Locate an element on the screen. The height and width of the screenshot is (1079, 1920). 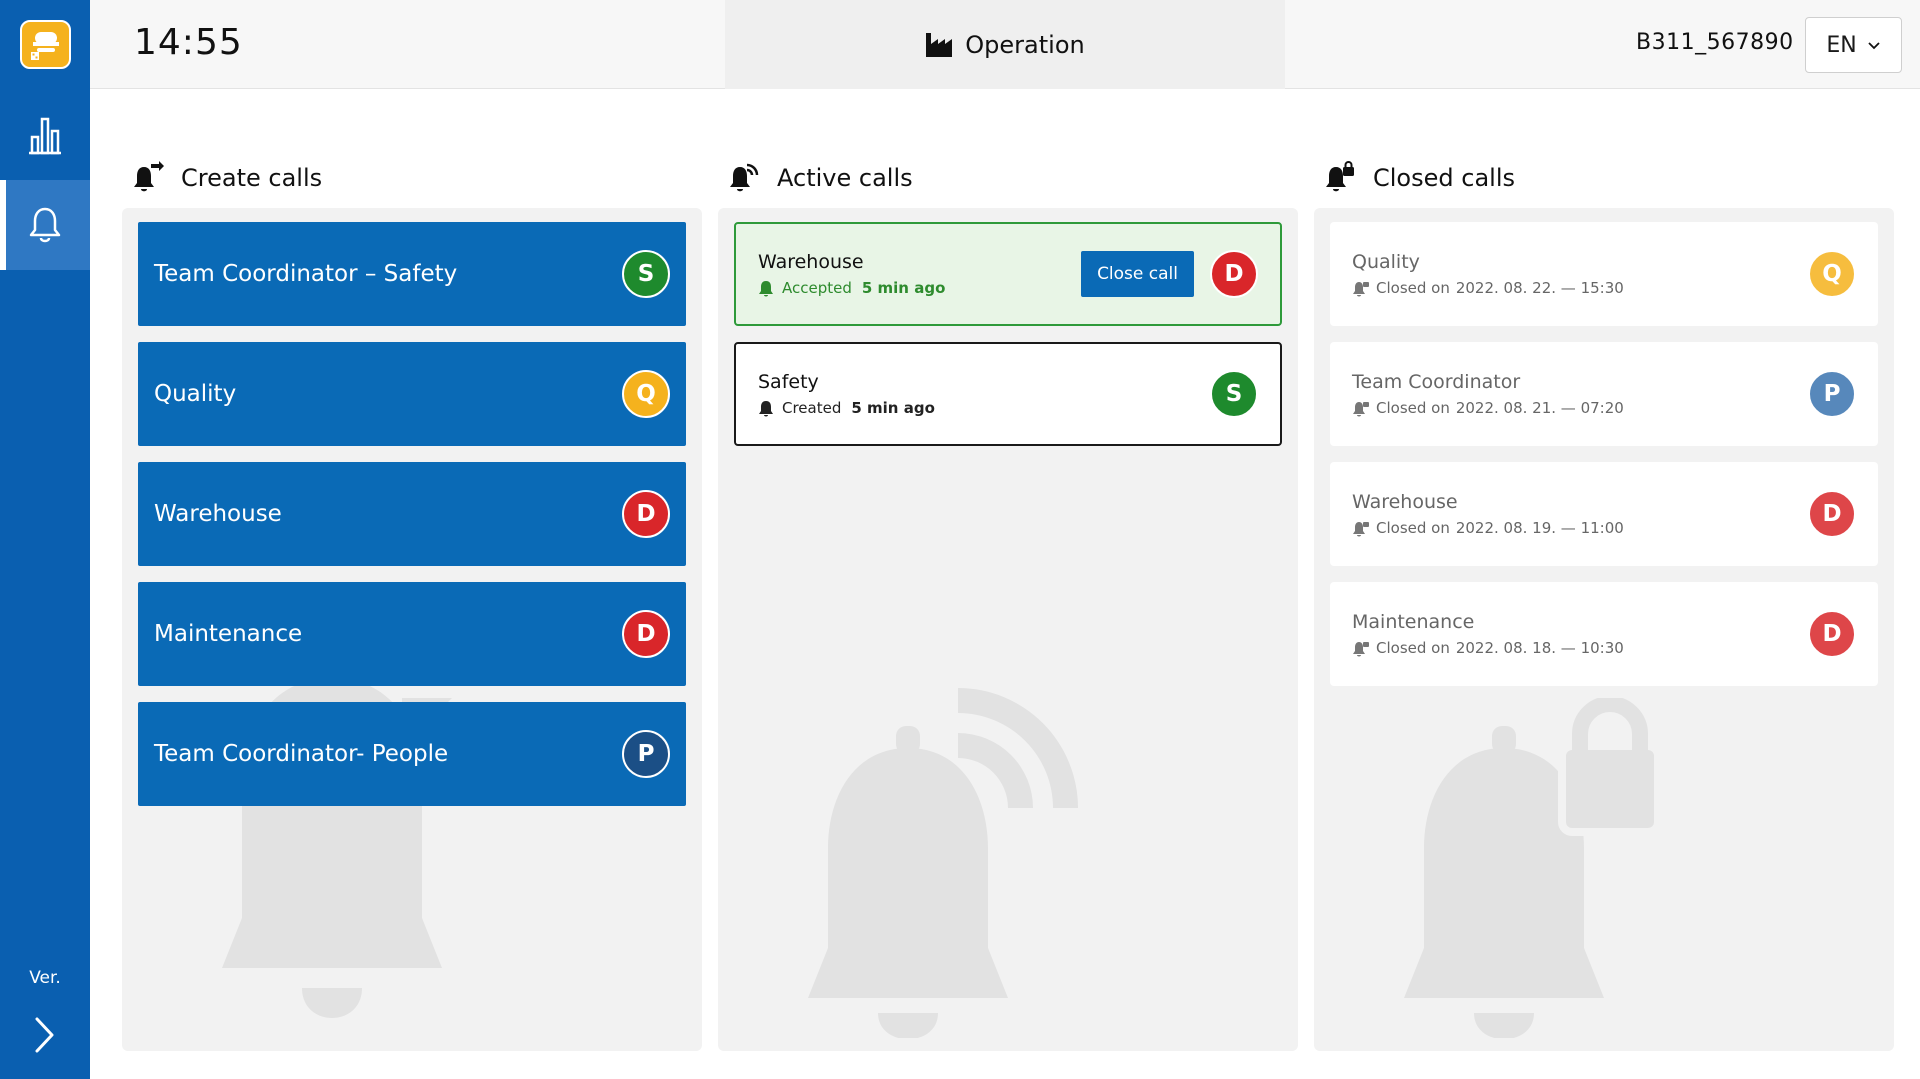
active-calls-heading: Active calls is located at coordinates (820, 178).